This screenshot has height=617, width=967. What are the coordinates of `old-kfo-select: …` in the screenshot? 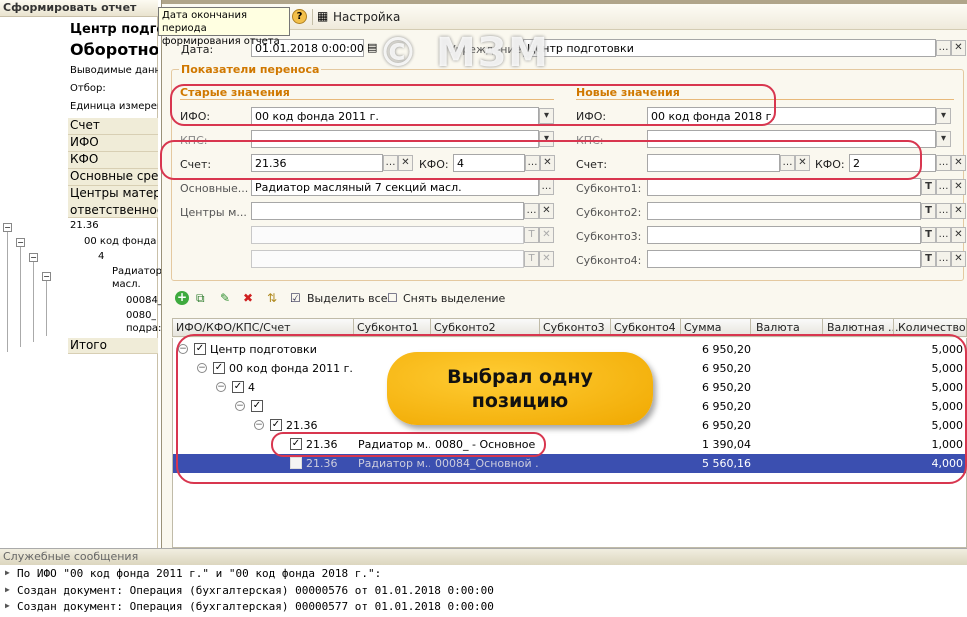 It's located at (532, 163).